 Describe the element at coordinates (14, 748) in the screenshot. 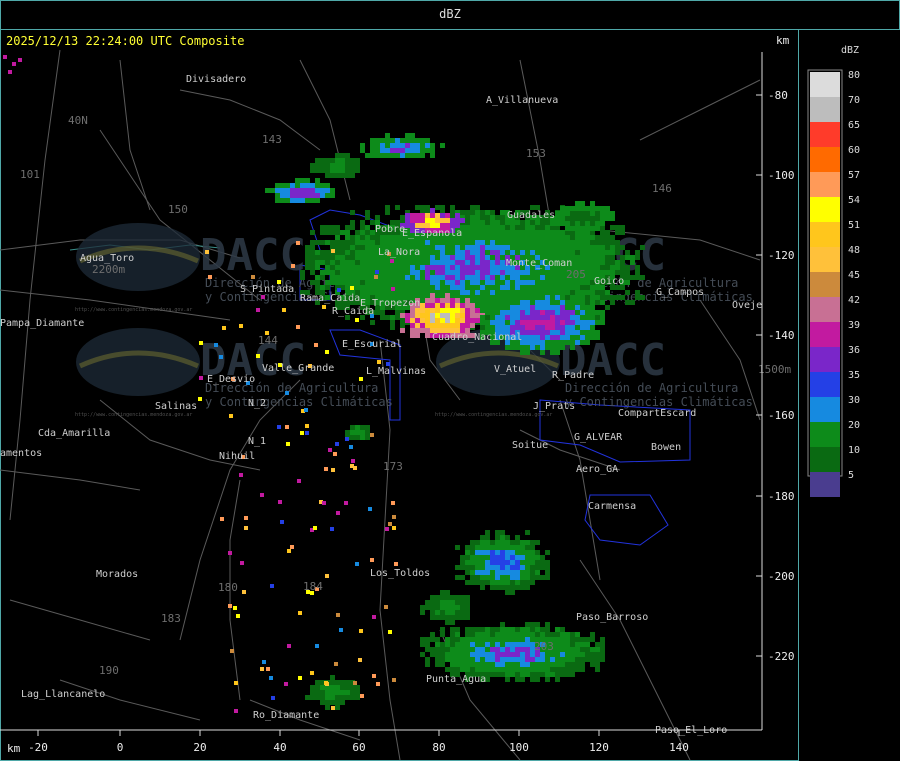

I see `km-unit-bottom: km` at that location.